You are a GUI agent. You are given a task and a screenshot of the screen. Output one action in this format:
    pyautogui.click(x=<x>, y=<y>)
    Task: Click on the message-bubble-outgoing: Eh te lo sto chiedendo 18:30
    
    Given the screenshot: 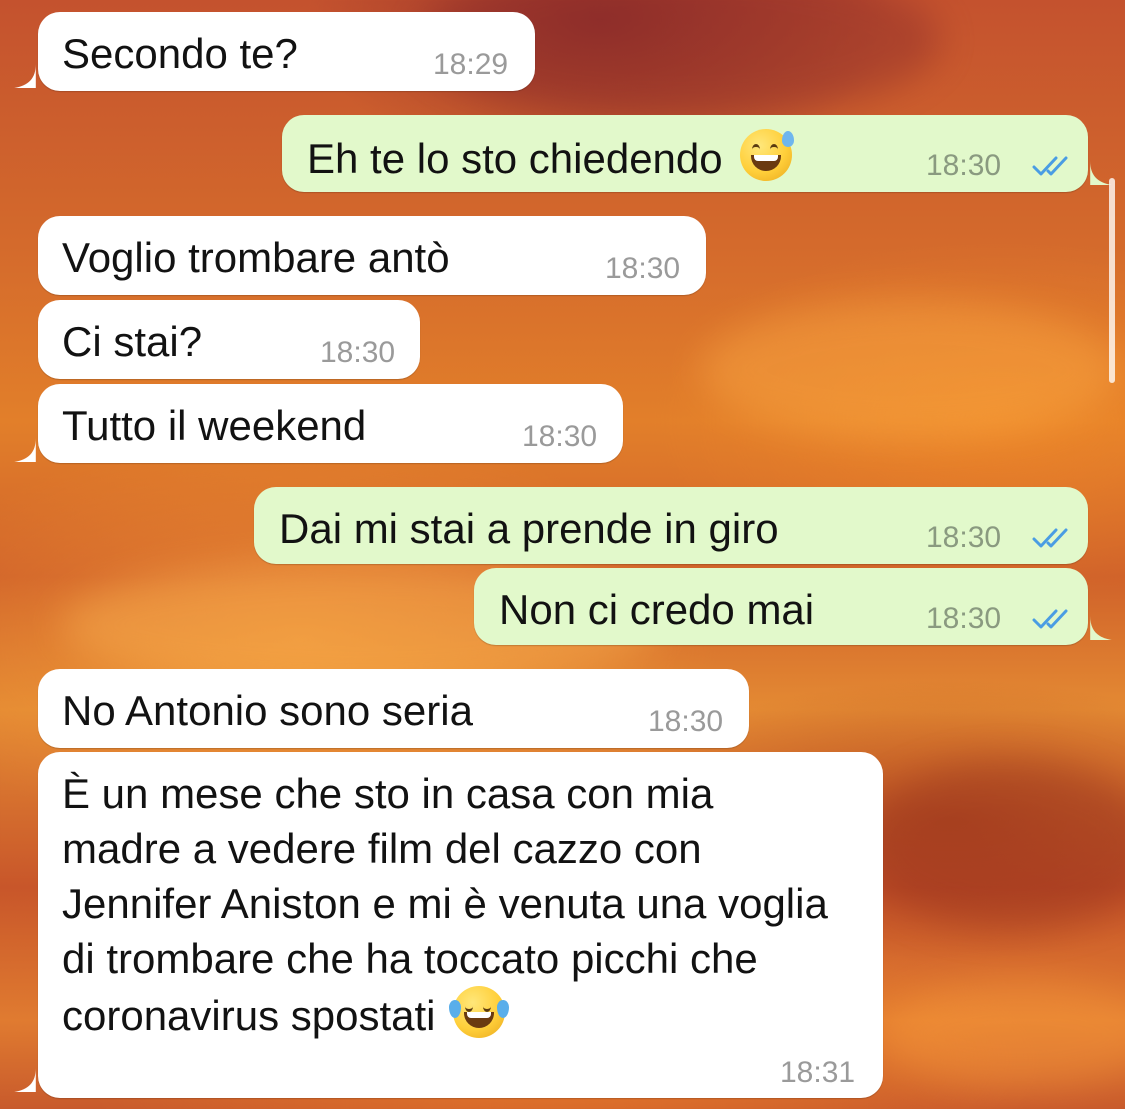 What is the action you would take?
    pyautogui.click(x=697, y=153)
    